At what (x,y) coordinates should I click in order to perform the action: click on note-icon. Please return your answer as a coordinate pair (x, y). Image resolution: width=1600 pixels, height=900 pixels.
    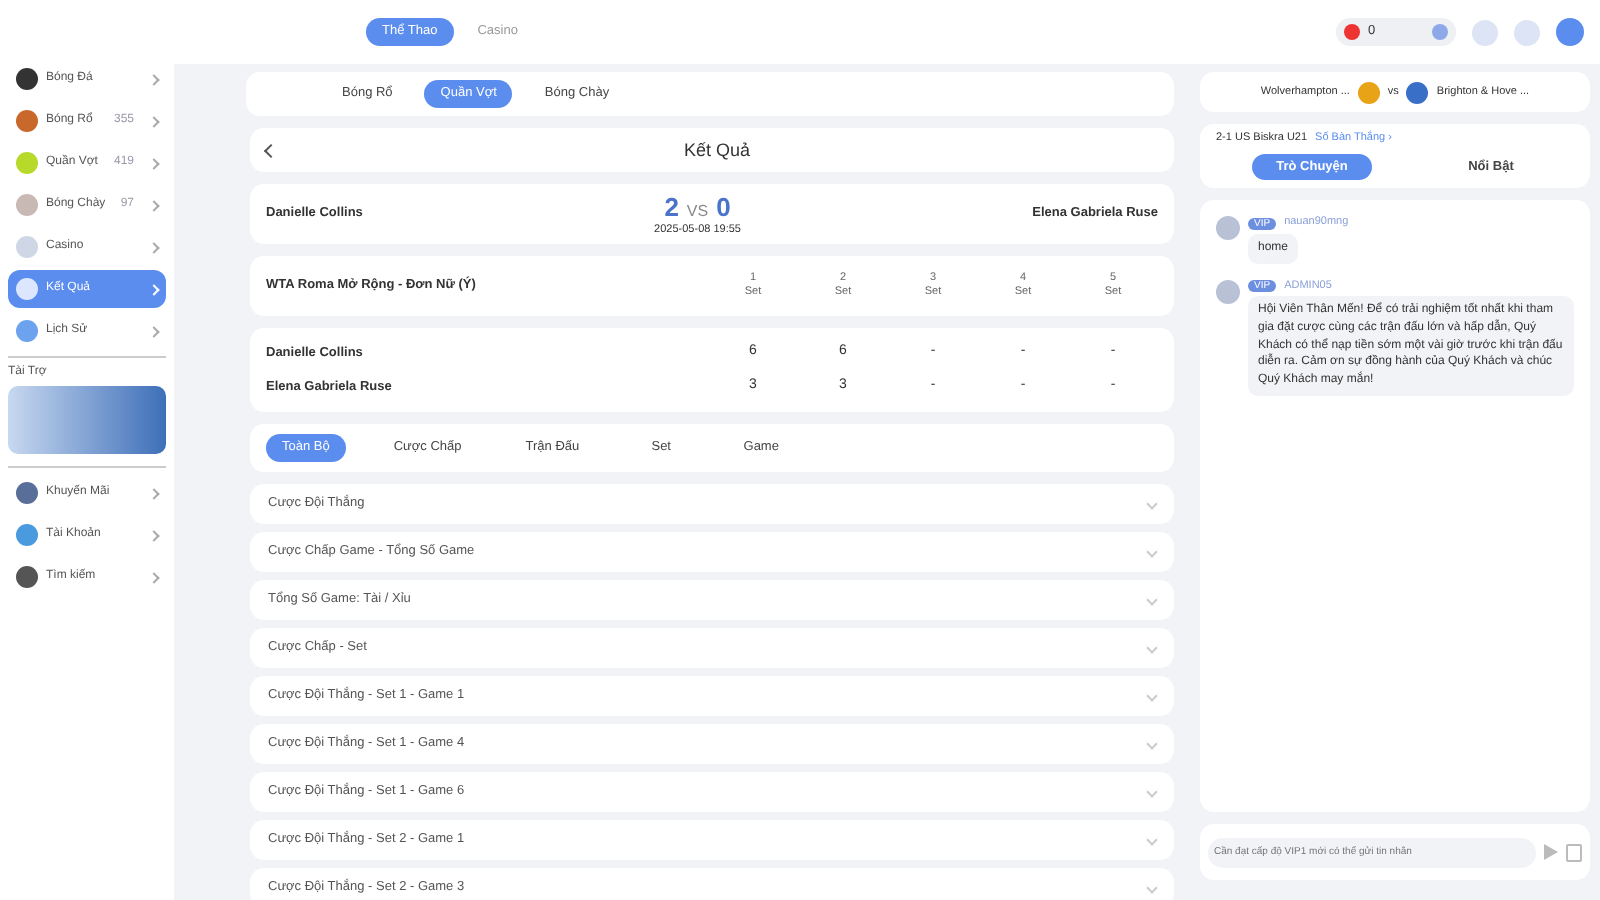
    Looking at the image, I should click on (1574, 852).